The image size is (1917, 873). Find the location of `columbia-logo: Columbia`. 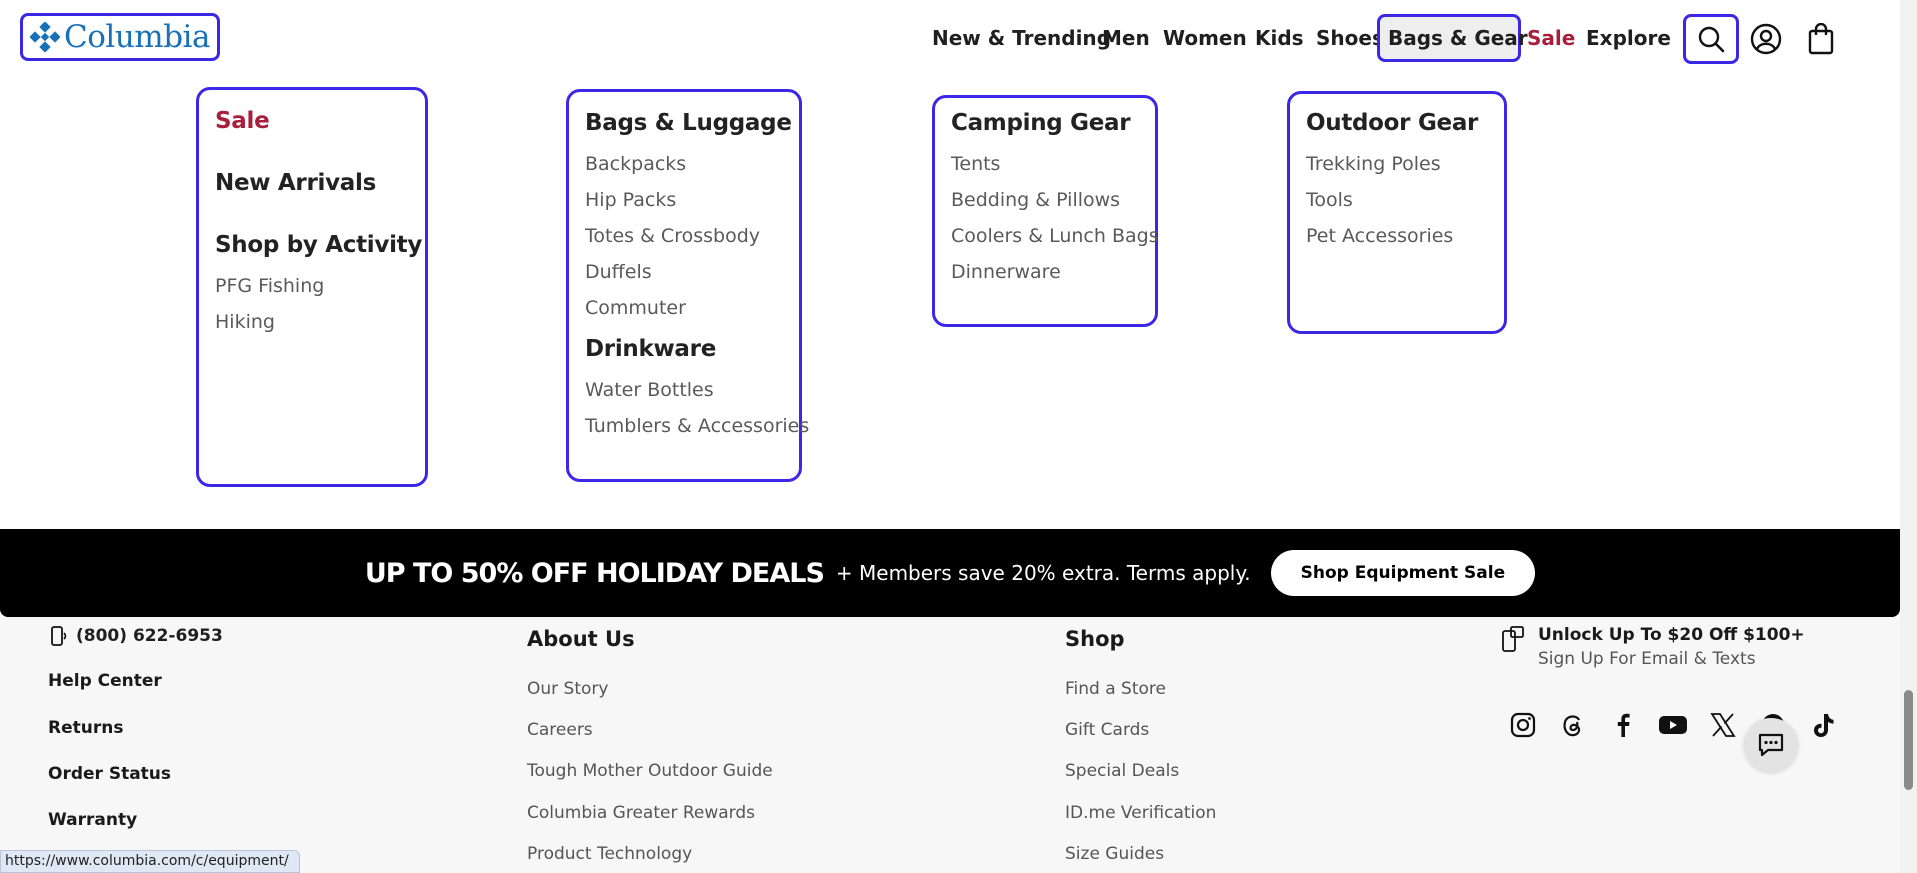

columbia-logo: Columbia is located at coordinates (120, 37).